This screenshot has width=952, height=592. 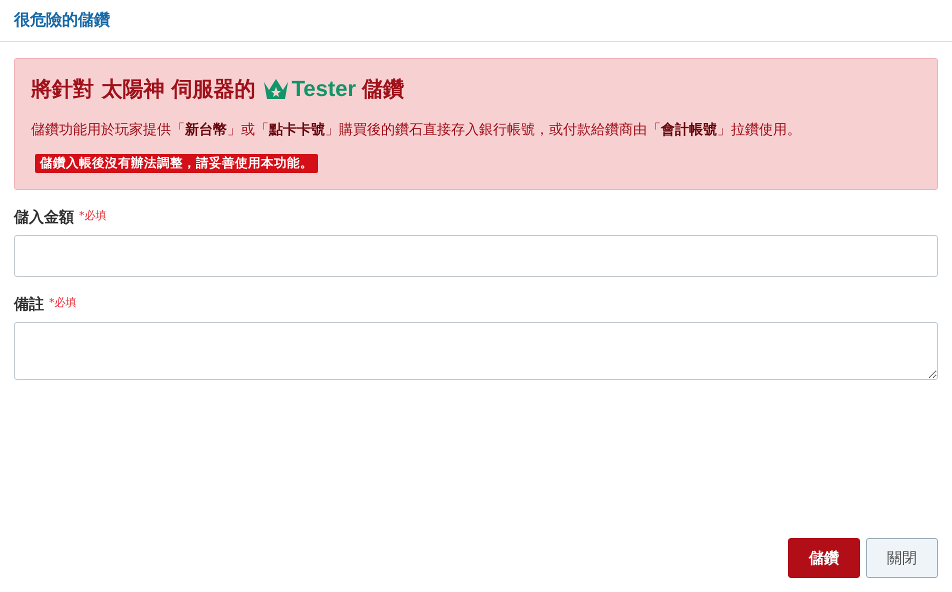 I want to click on alert-message: 儲鑽功能用於玩家提供「新台幣」或「點卡卡號」購買後的鑽石直接存入銀行帳號，或付款給鑽商由「會計帳號」拉鑽使用。, so click(x=416, y=130).